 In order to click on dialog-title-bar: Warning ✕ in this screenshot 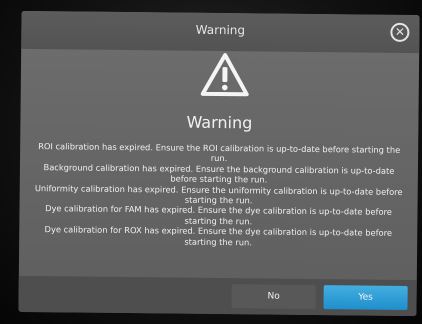, I will do `click(220, 32)`.